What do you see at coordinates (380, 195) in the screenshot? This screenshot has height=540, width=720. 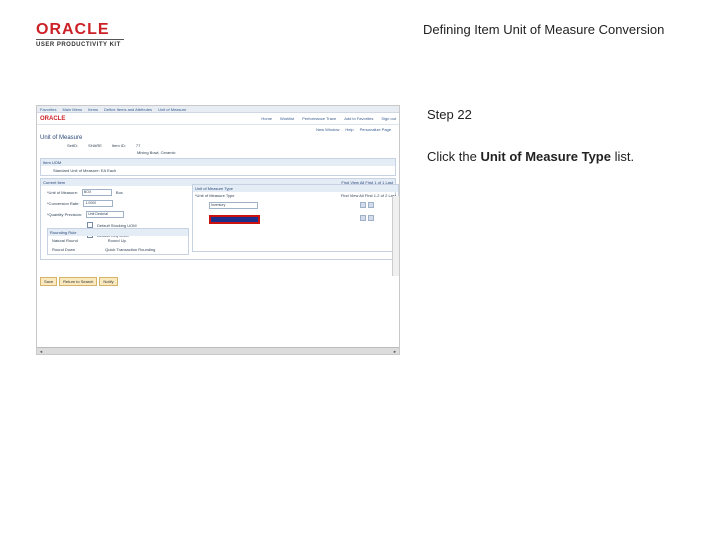 I see `grid-row-count: 1-2 of 2` at bounding box center [380, 195].